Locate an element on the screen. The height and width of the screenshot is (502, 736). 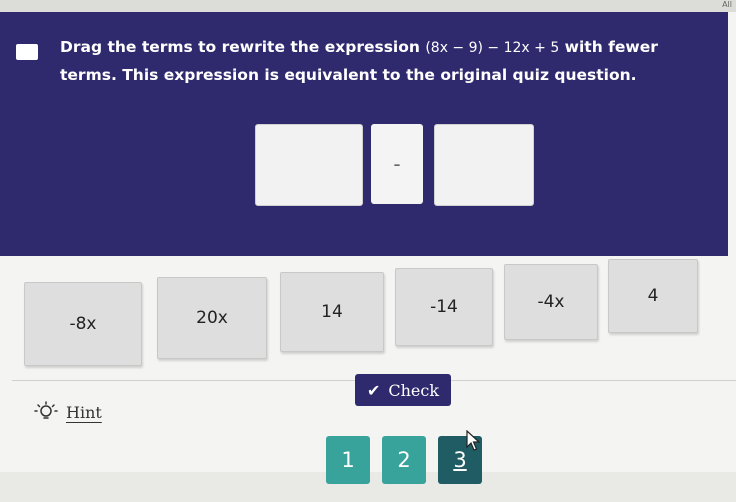
term-tile: -4x is located at coordinates (551, 302).